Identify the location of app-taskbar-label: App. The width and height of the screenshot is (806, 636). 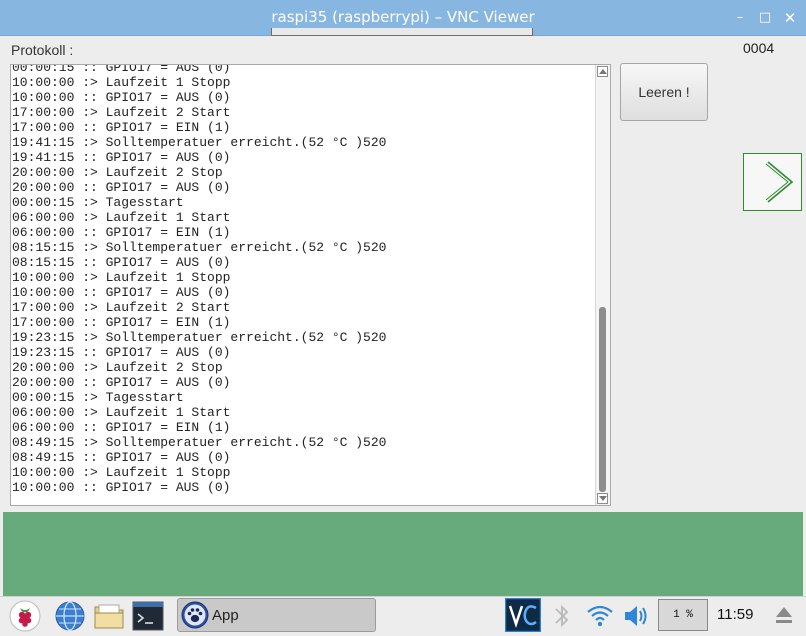
(225, 615).